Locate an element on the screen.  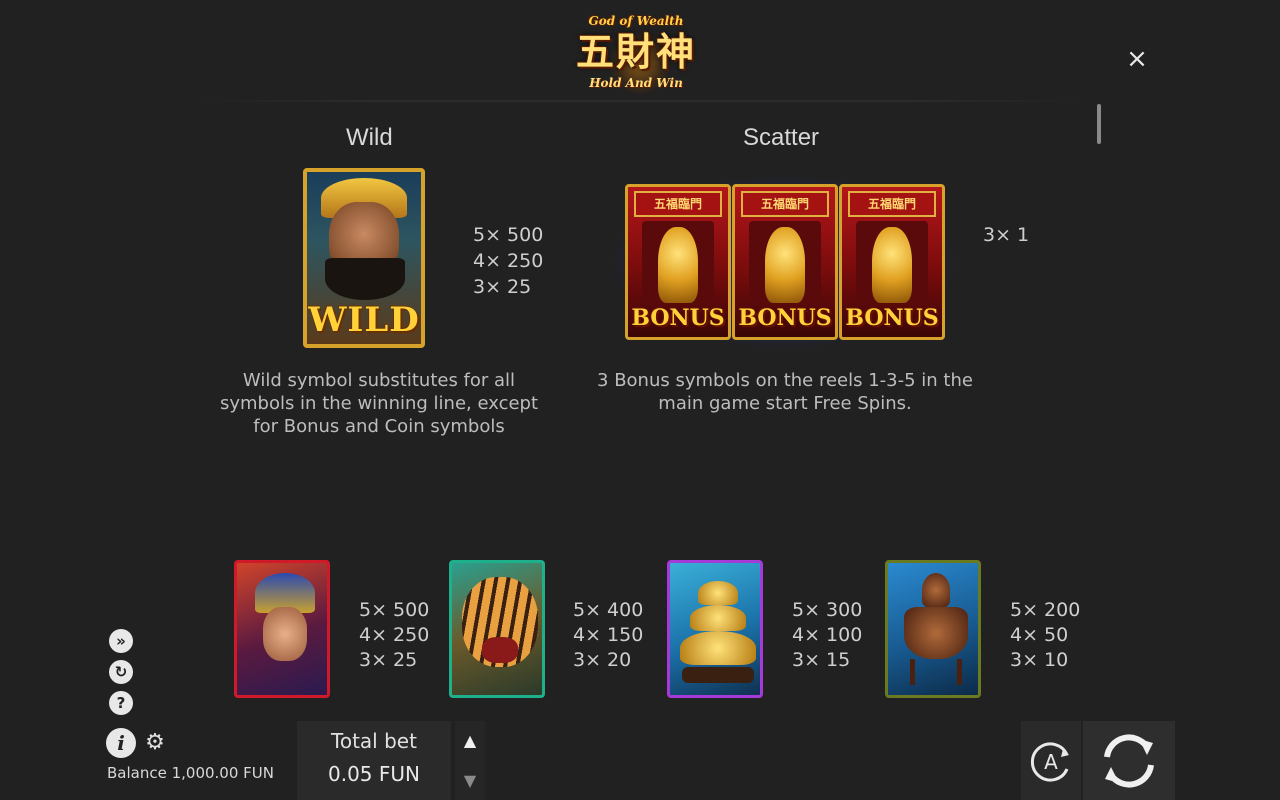
svg-text: A is located at coordinates (1051, 762).